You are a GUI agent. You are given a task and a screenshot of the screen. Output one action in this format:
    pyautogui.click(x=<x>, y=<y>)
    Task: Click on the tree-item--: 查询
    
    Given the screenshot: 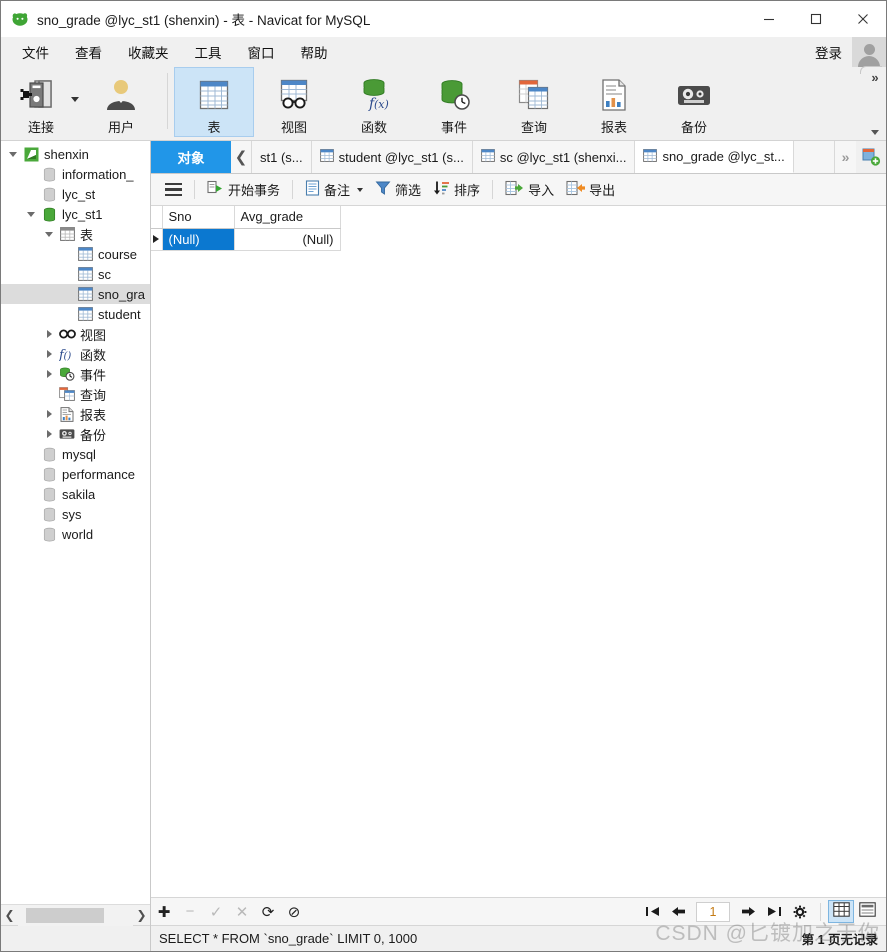 What is the action you would take?
    pyautogui.click(x=75, y=394)
    